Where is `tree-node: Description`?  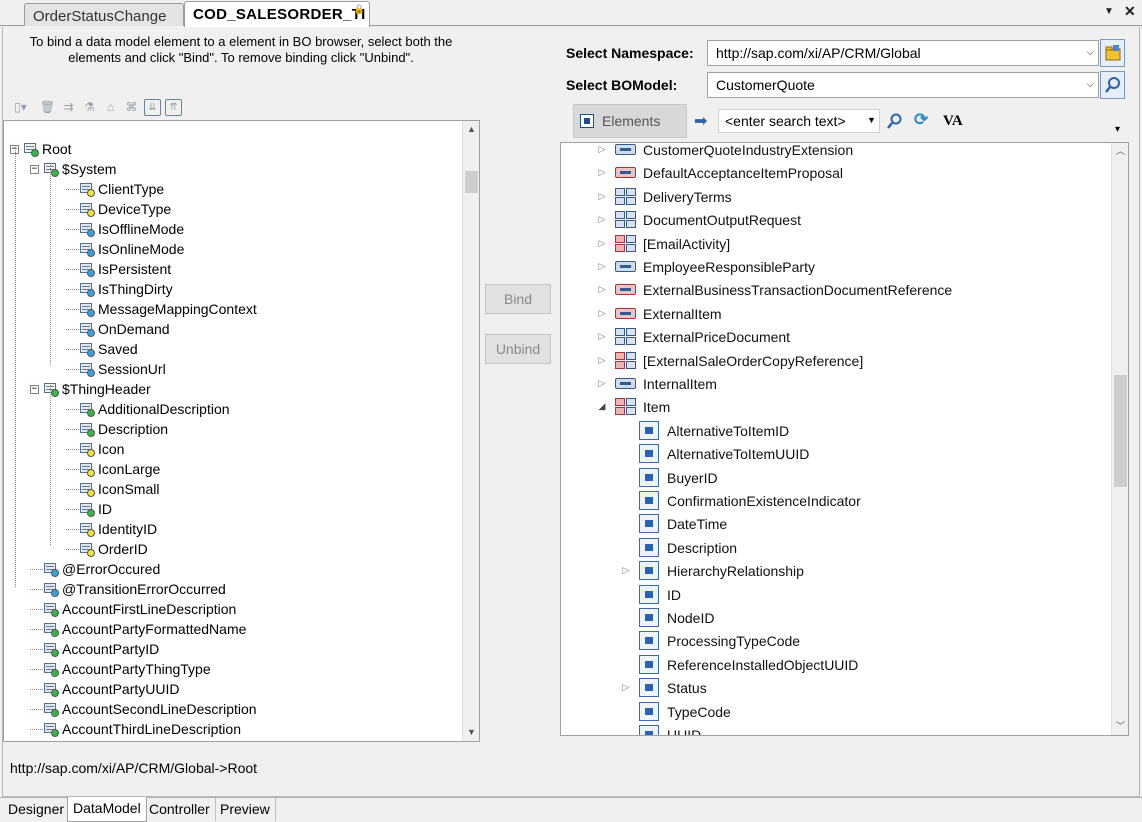 tree-node: Description is located at coordinates (117, 429).